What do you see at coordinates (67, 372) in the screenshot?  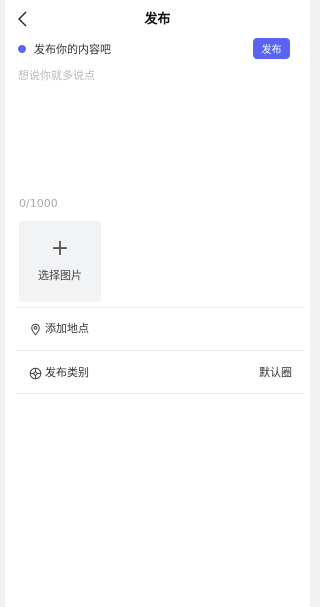 I see `category-label: 发布类别` at bounding box center [67, 372].